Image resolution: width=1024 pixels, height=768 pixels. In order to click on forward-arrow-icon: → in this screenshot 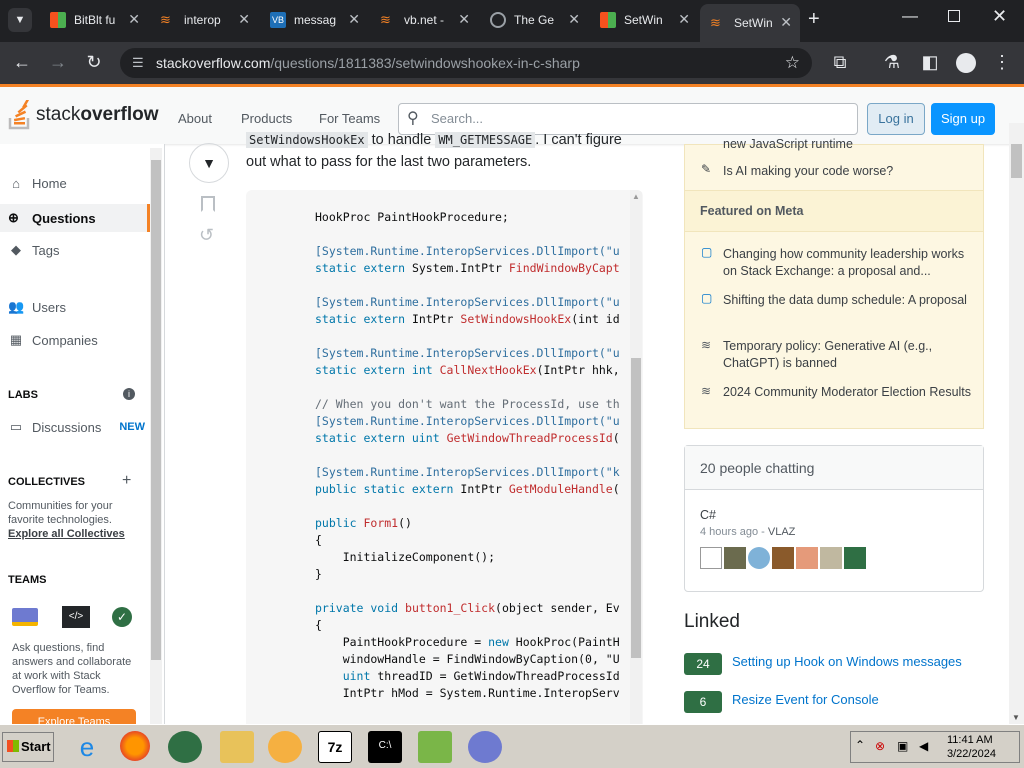, I will do `click(58, 62)`.